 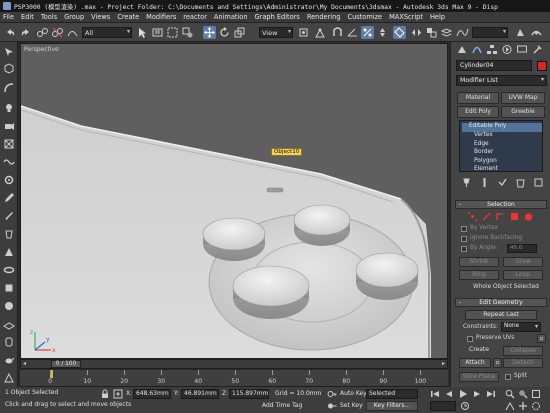 What do you see at coordinates (528, 216) in the screenshot?
I see `element-mode-icon` at bounding box center [528, 216].